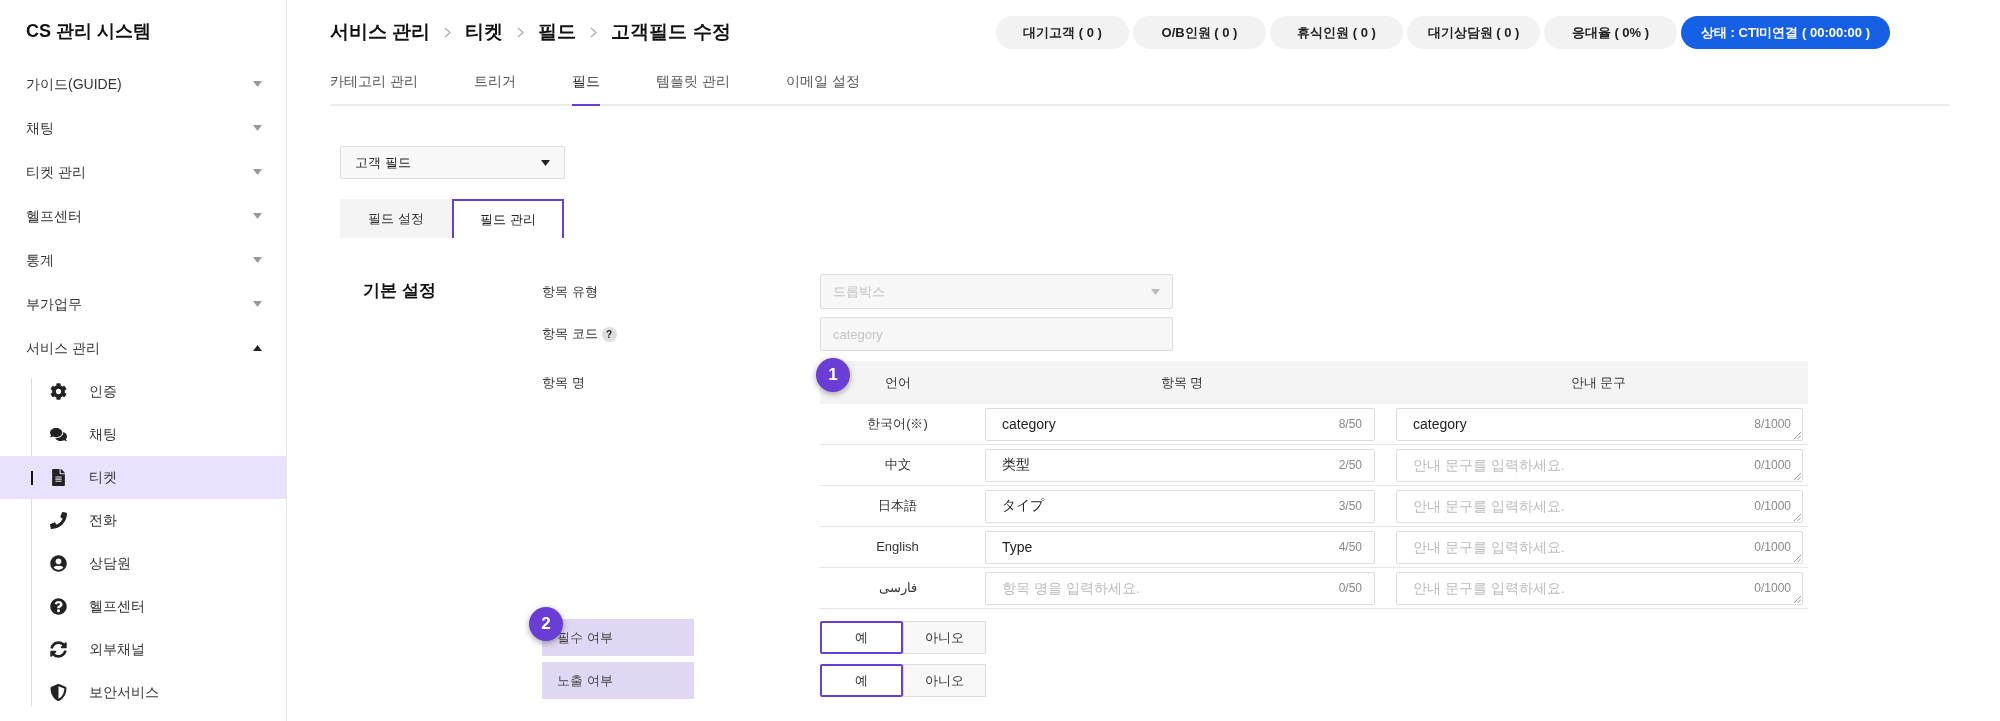 This screenshot has height=721, width=2000. What do you see at coordinates (143, 348) in the screenshot?
I see `sidebar-item: 서비스 관리` at bounding box center [143, 348].